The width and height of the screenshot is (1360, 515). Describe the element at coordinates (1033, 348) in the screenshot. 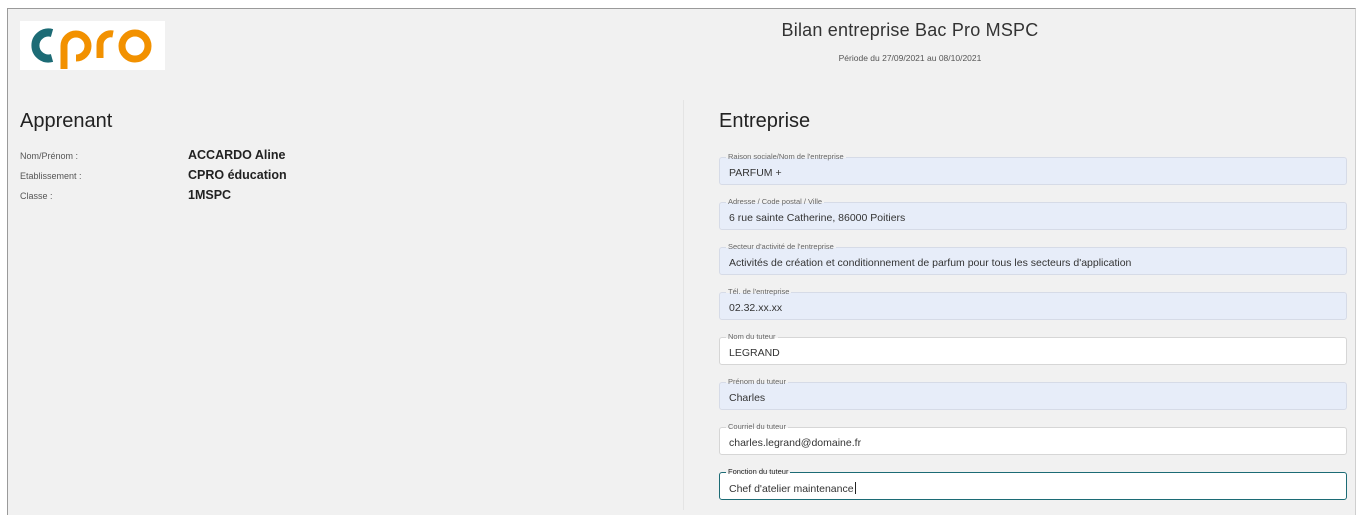

I see `nom-tuteur-field: Nom du tuteur LEGRAND` at that location.